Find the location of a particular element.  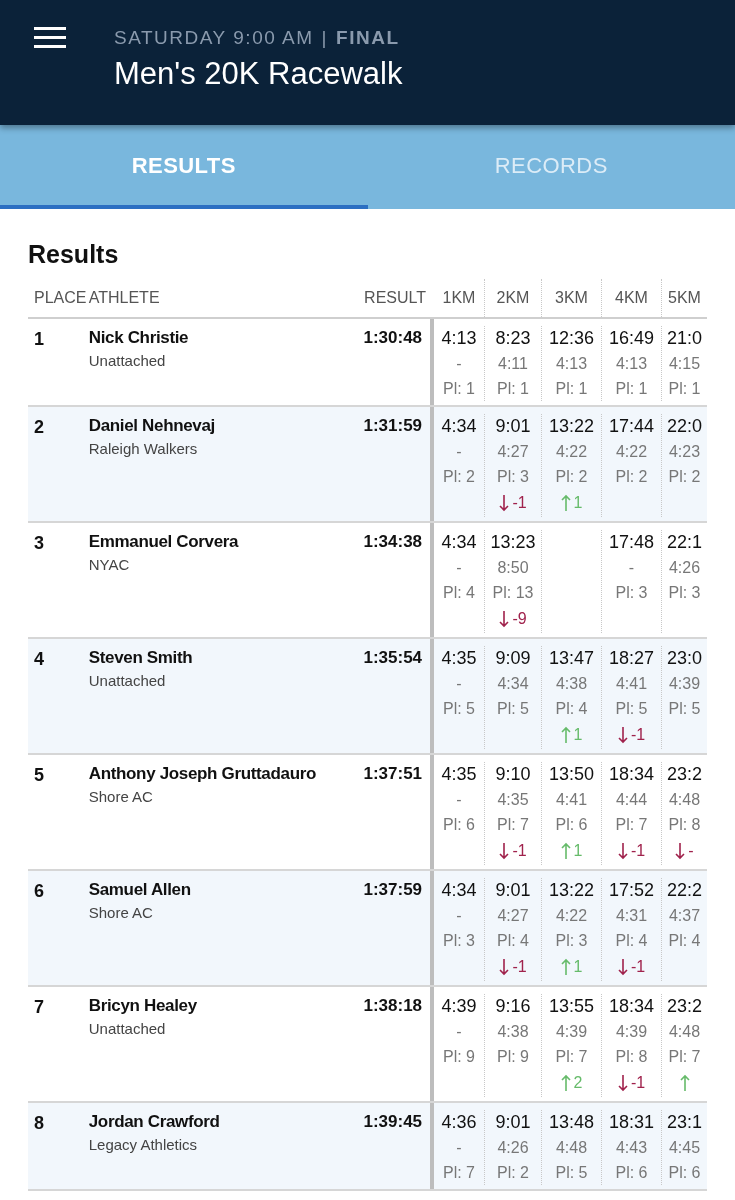

split-time: 21:0 is located at coordinates (684, 338).